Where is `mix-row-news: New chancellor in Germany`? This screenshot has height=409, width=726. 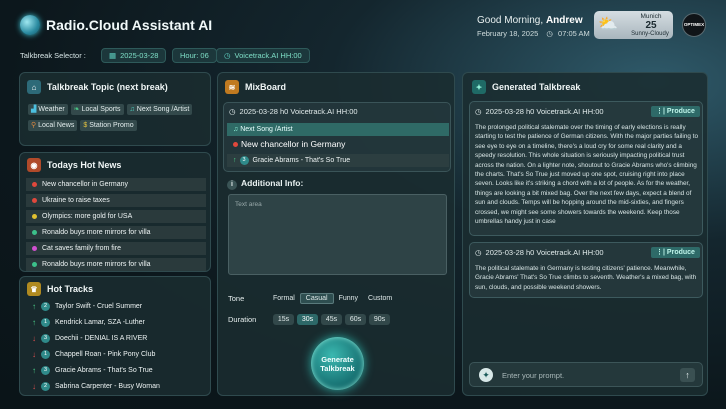 mix-row-news: New chancellor in Germany is located at coordinates (338, 144).